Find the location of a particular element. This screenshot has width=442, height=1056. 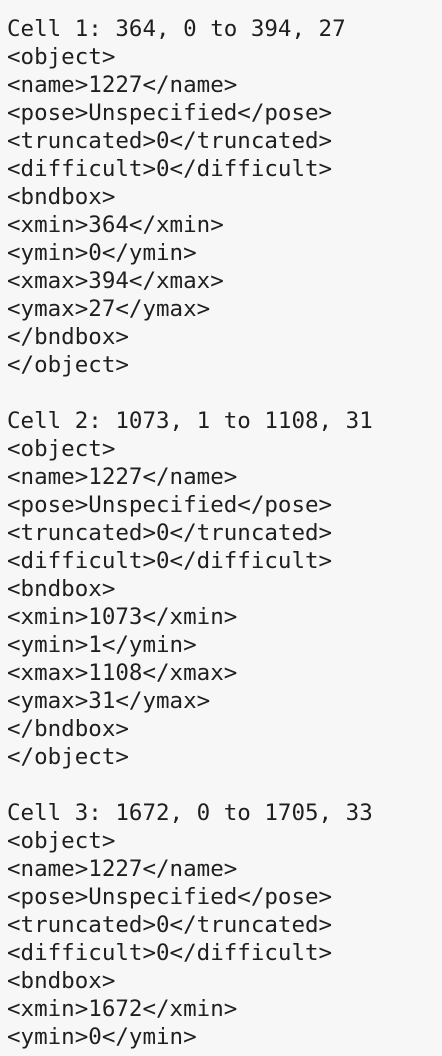

ymax-tag-line: <ymax>27</ymax> is located at coordinates (109, 309).